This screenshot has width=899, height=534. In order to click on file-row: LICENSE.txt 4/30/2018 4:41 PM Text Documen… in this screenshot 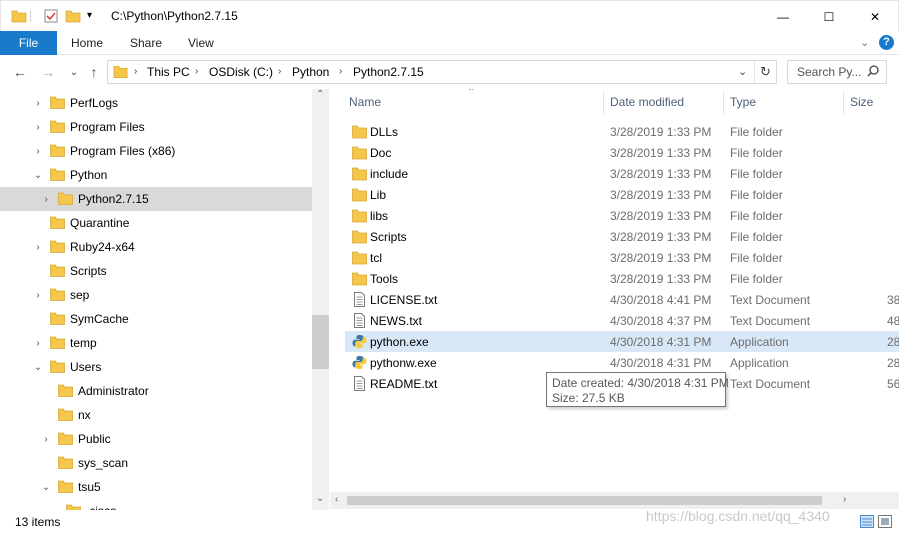, I will do `click(622, 299)`.